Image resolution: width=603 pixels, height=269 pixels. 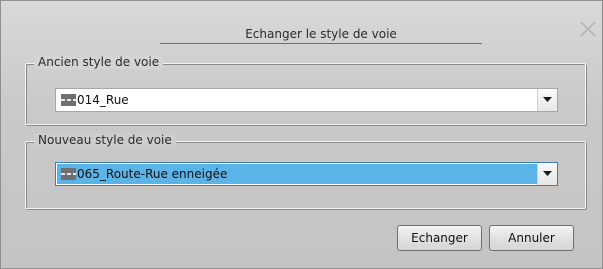 What do you see at coordinates (103, 100) in the screenshot?
I see `old-style-value: 014_Rue` at bounding box center [103, 100].